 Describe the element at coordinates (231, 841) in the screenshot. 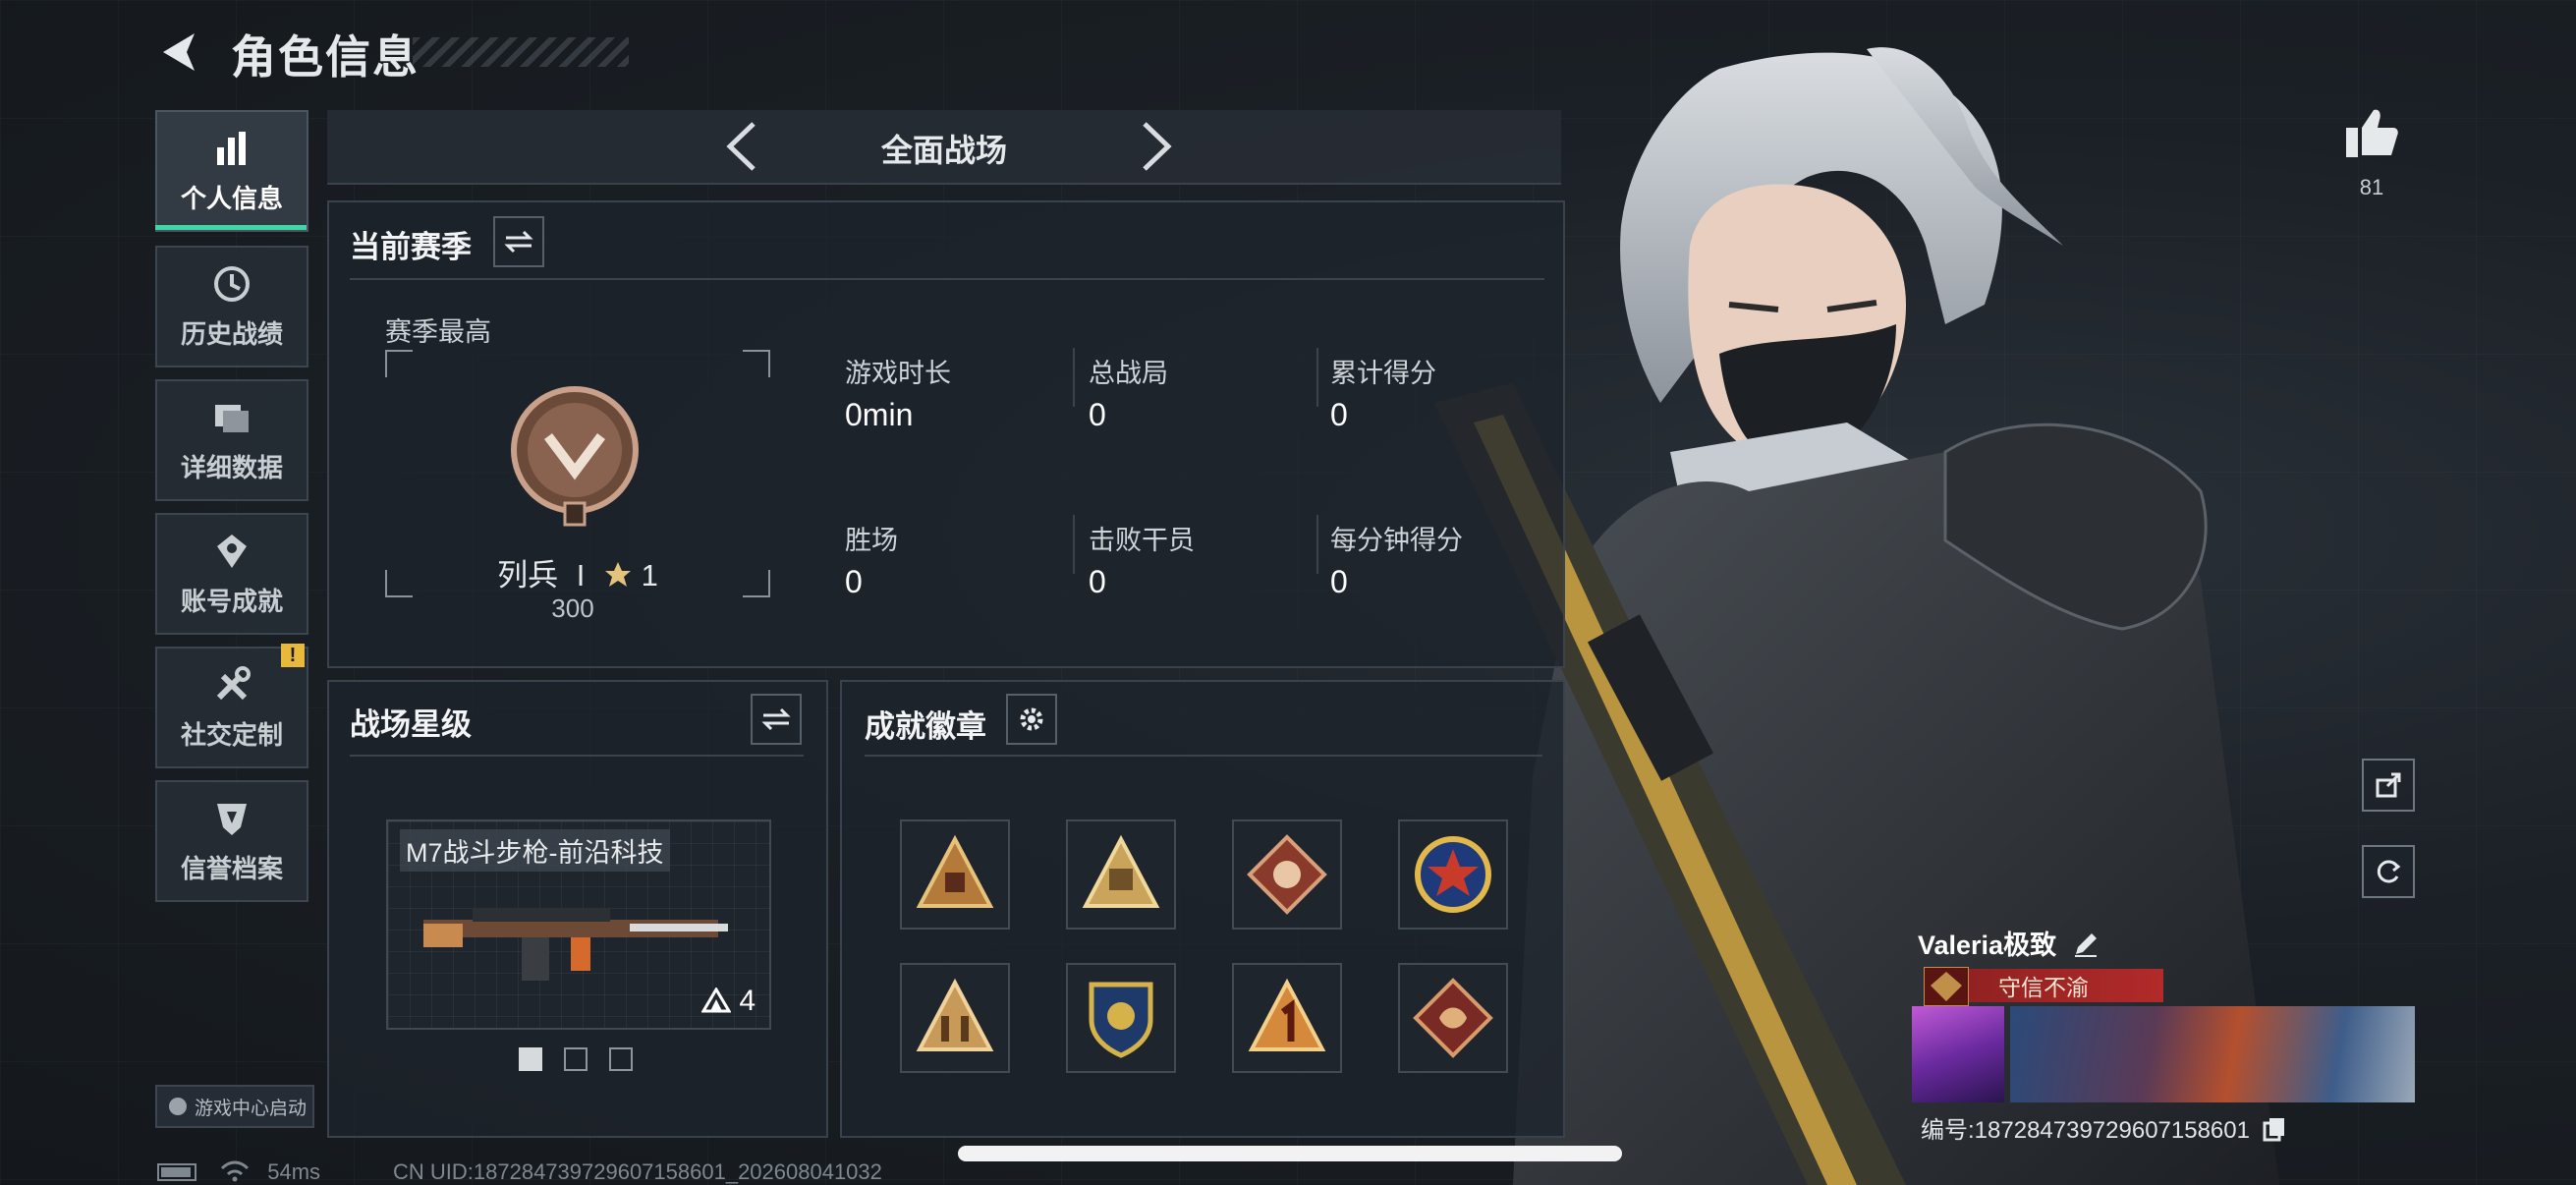

I see `sidebar-item-reputation: 信誉档案` at that location.